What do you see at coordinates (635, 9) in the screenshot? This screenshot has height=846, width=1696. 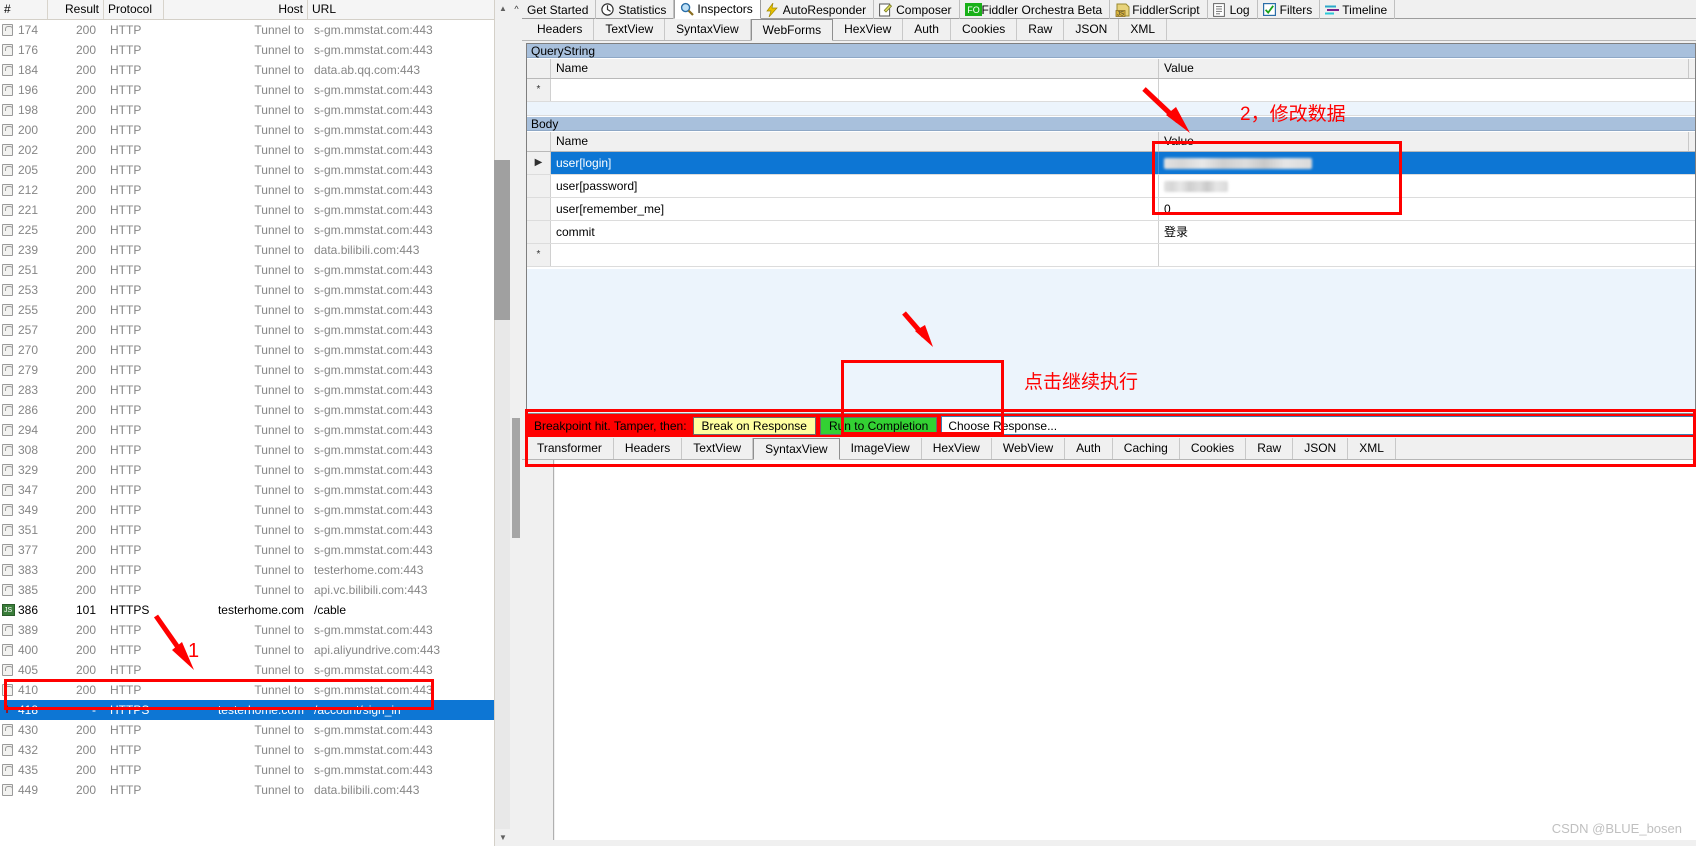 I see `main-tab-statistics: Statistics` at bounding box center [635, 9].